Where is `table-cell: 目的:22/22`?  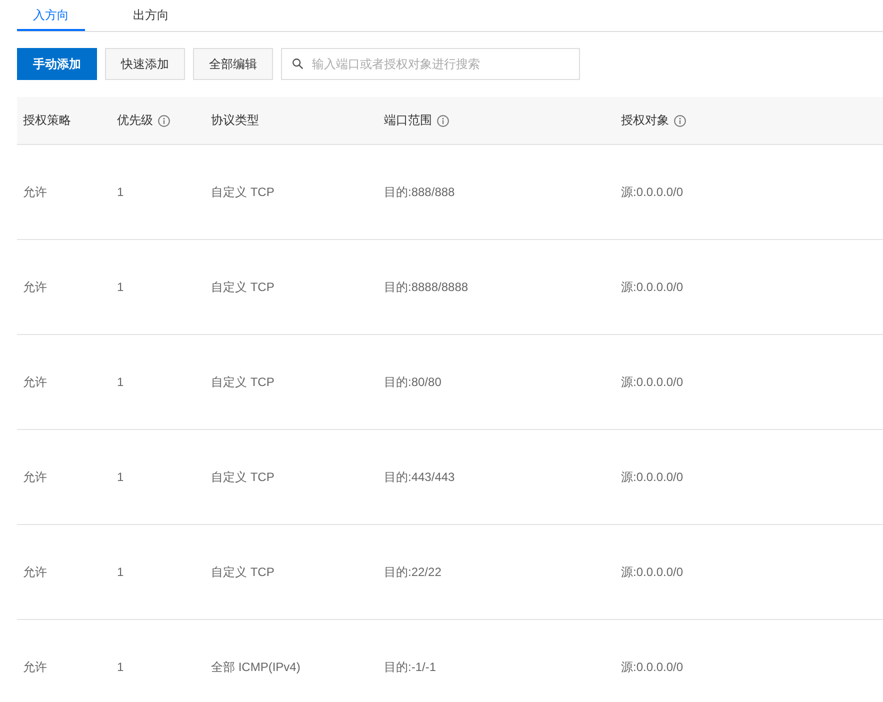 table-cell: 目的:22/22 is located at coordinates (413, 571).